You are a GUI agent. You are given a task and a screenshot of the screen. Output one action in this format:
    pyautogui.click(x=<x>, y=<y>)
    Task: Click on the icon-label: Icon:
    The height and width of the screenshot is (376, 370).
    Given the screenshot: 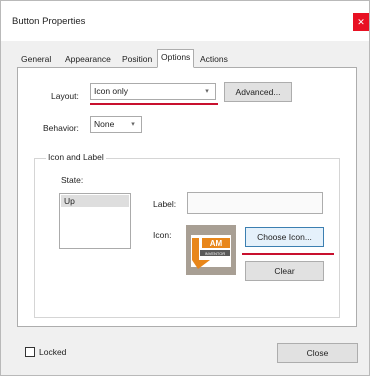 What is the action you would take?
    pyautogui.click(x=162, y=235)
    